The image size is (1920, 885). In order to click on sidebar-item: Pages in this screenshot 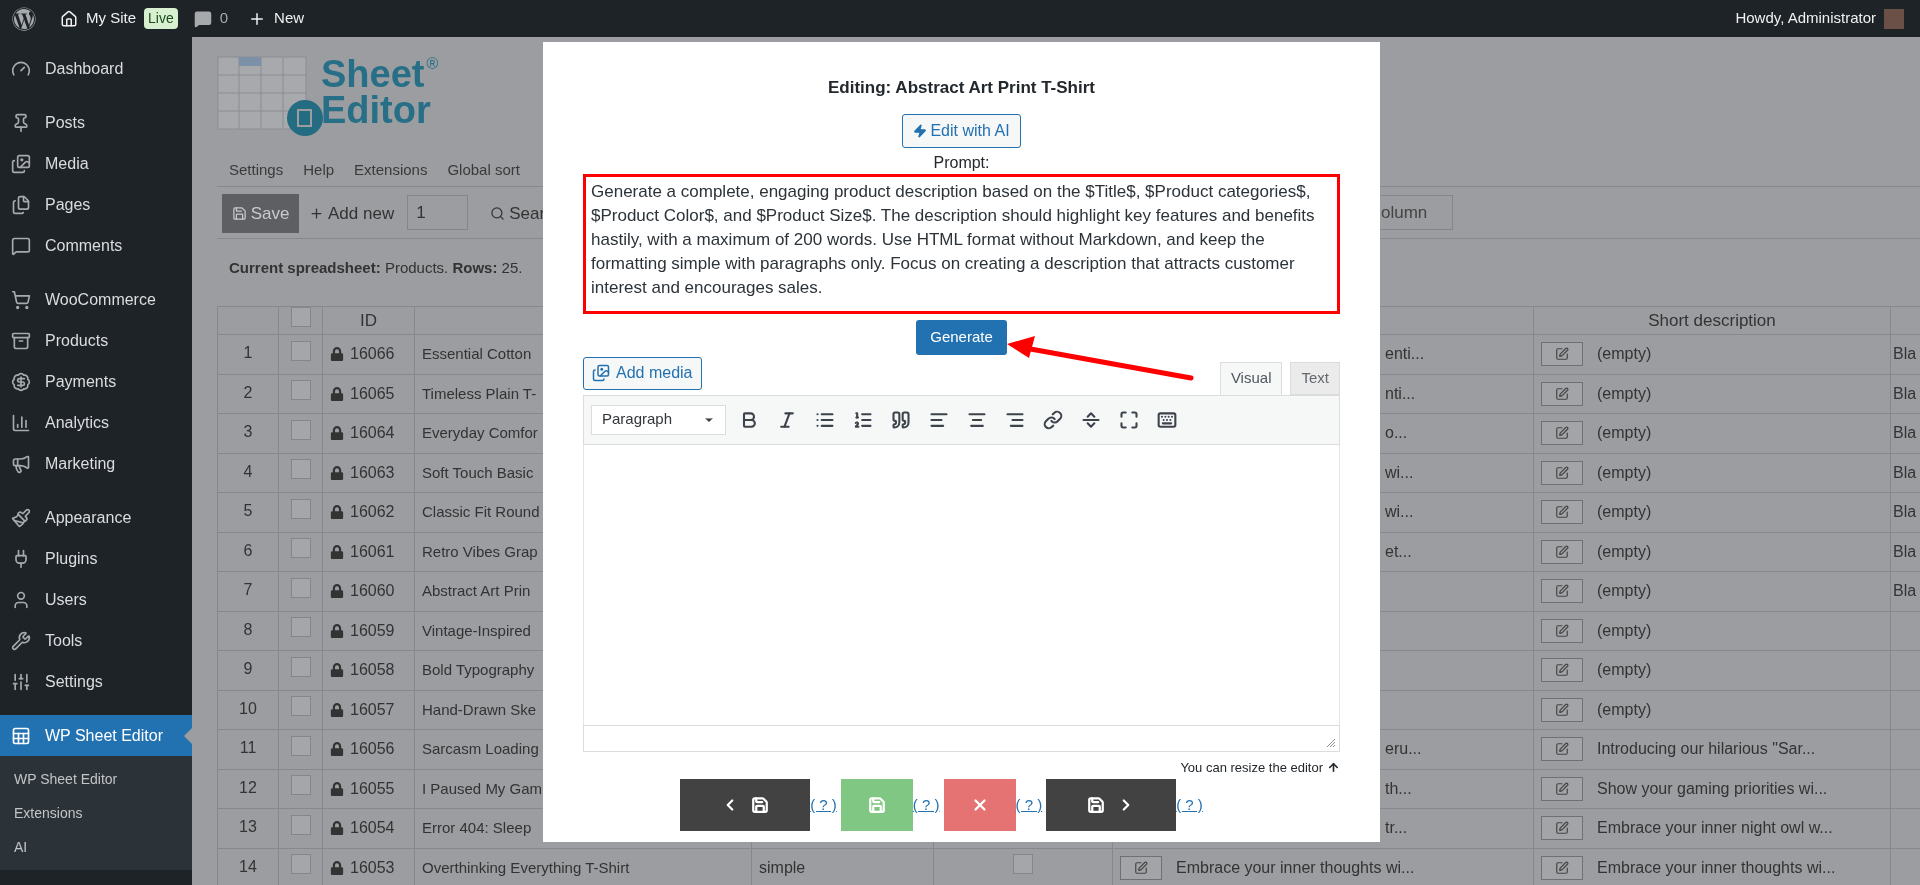, I will do `click(96, 204)`.